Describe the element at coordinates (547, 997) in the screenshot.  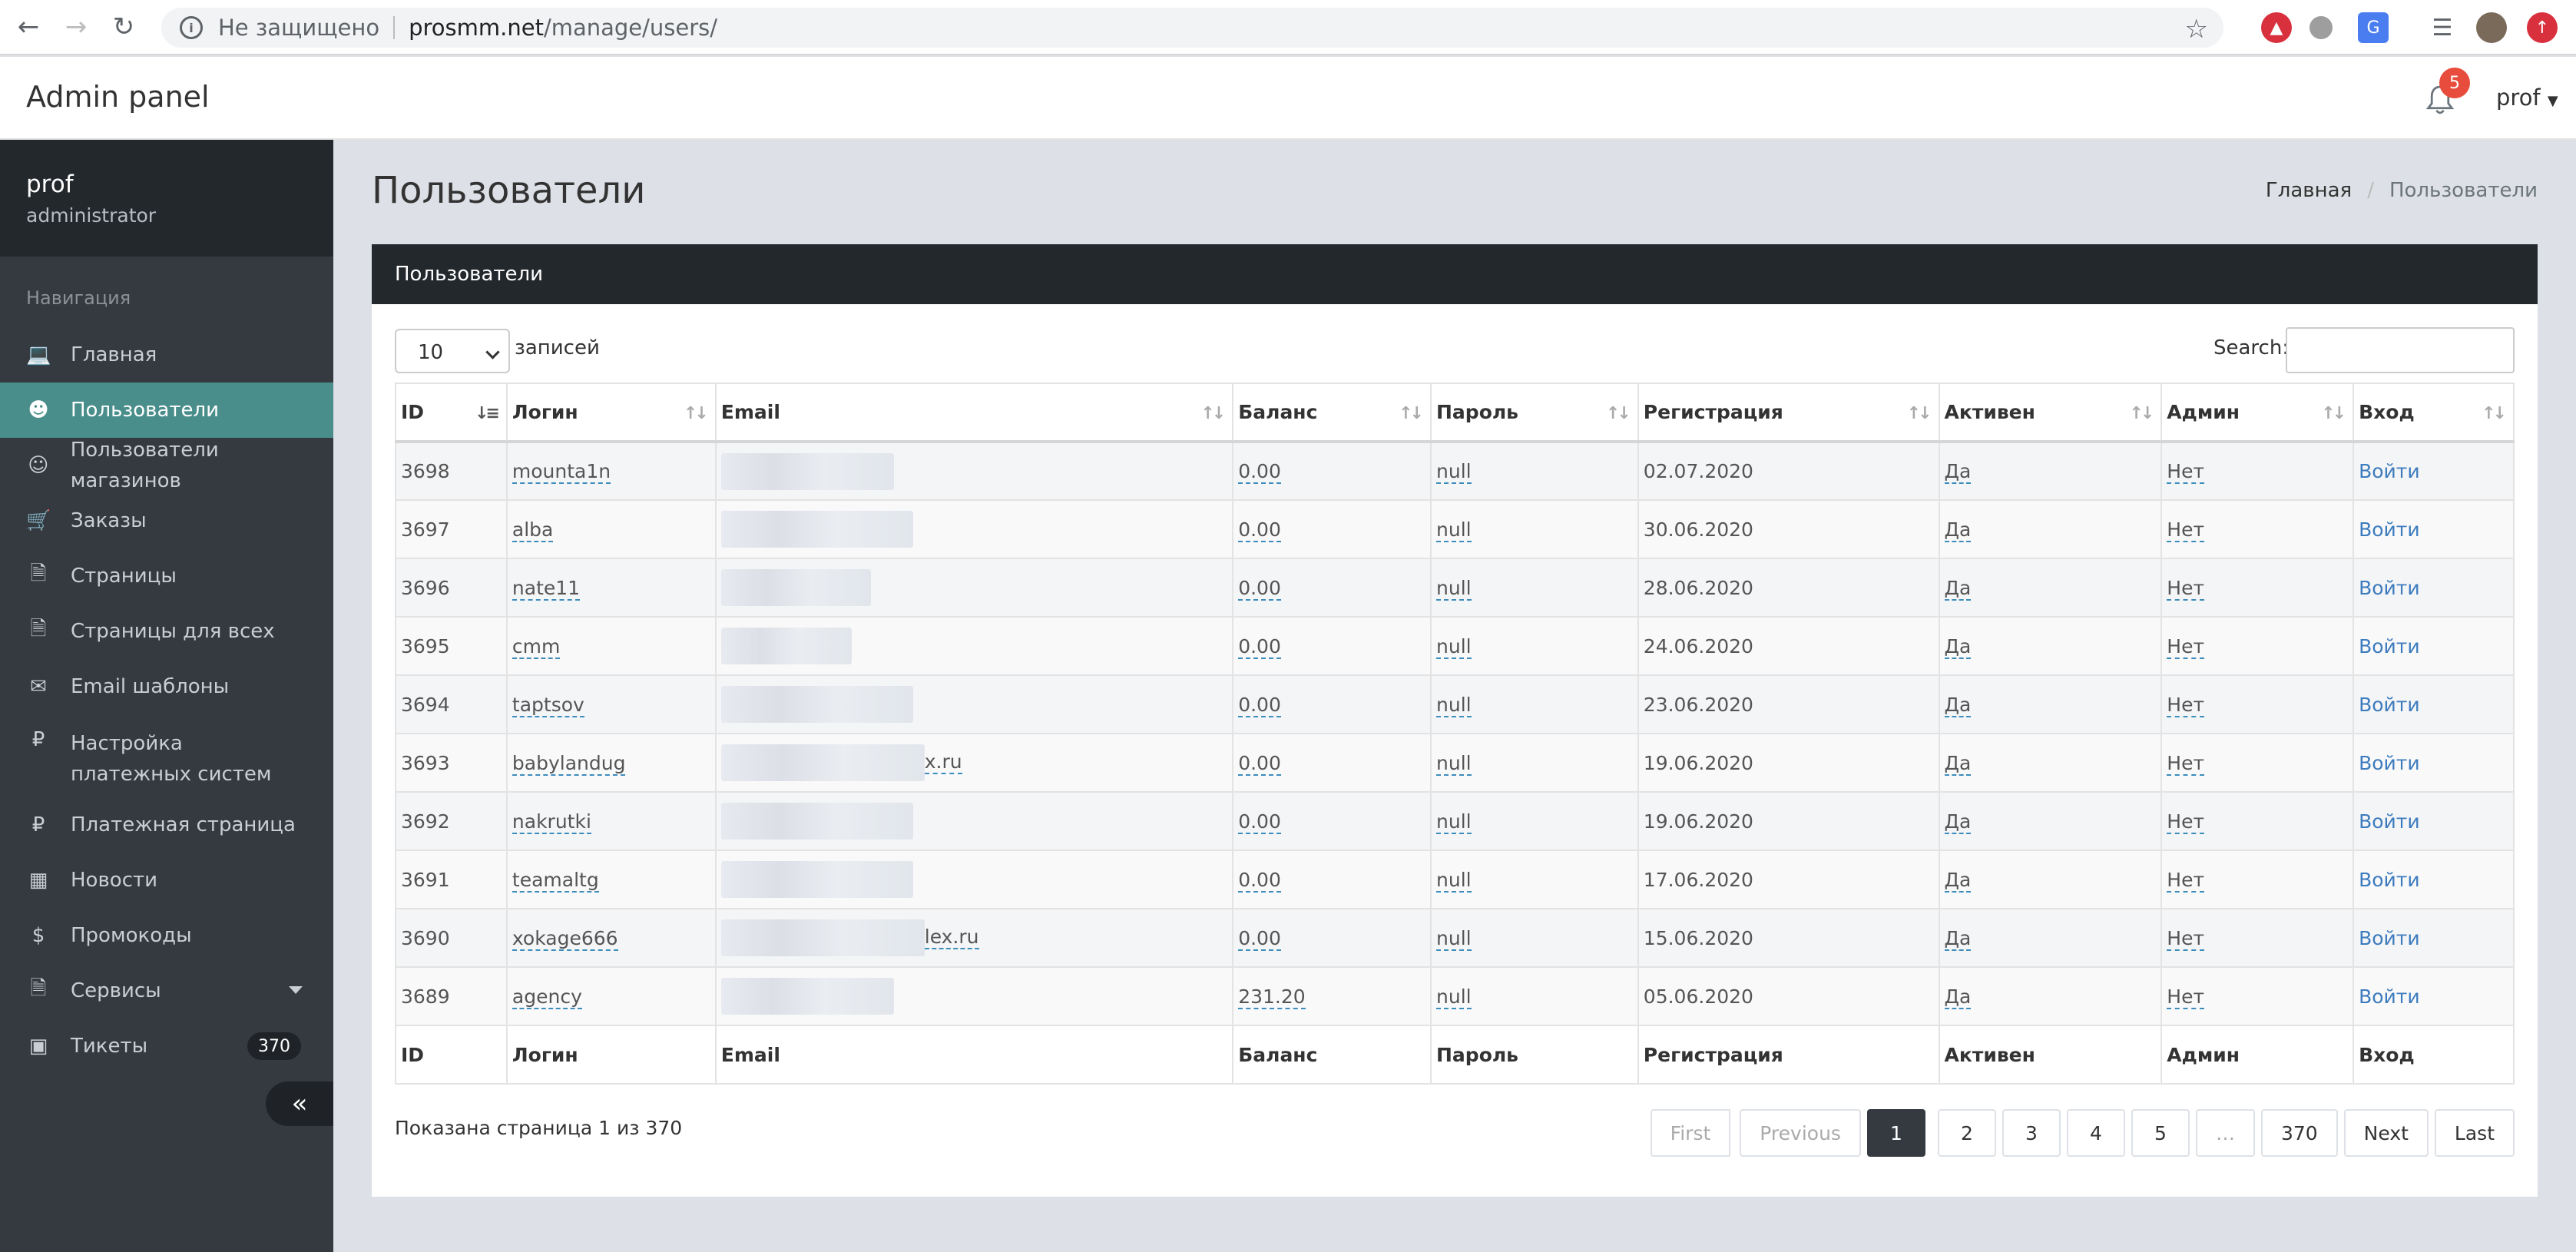
I see `login-editable: agency` at that location.